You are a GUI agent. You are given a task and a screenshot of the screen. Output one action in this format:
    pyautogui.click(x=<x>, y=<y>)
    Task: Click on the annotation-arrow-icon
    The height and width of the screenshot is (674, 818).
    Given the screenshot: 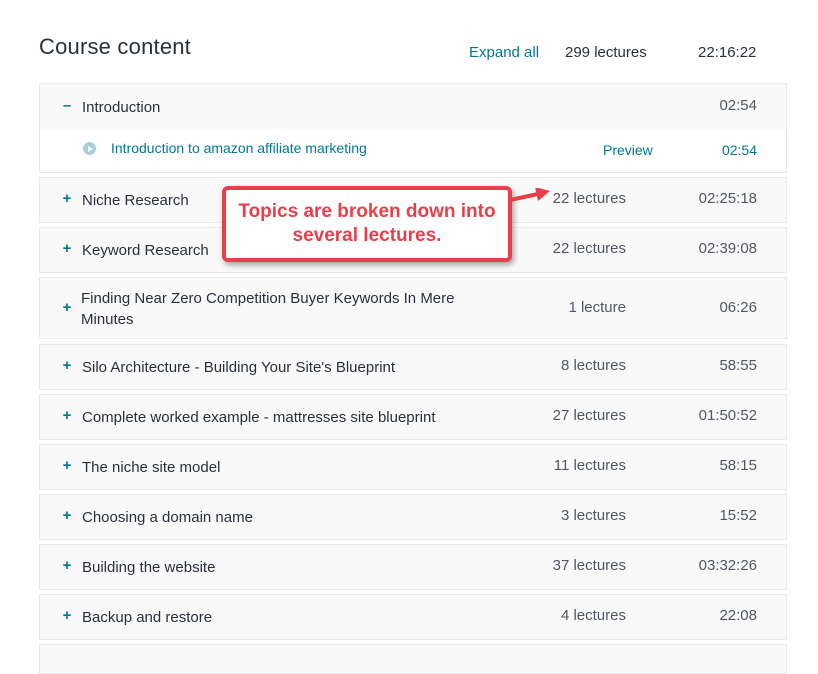 What is the action you would take?
    pyautogui.click(x=529, y=195)
    